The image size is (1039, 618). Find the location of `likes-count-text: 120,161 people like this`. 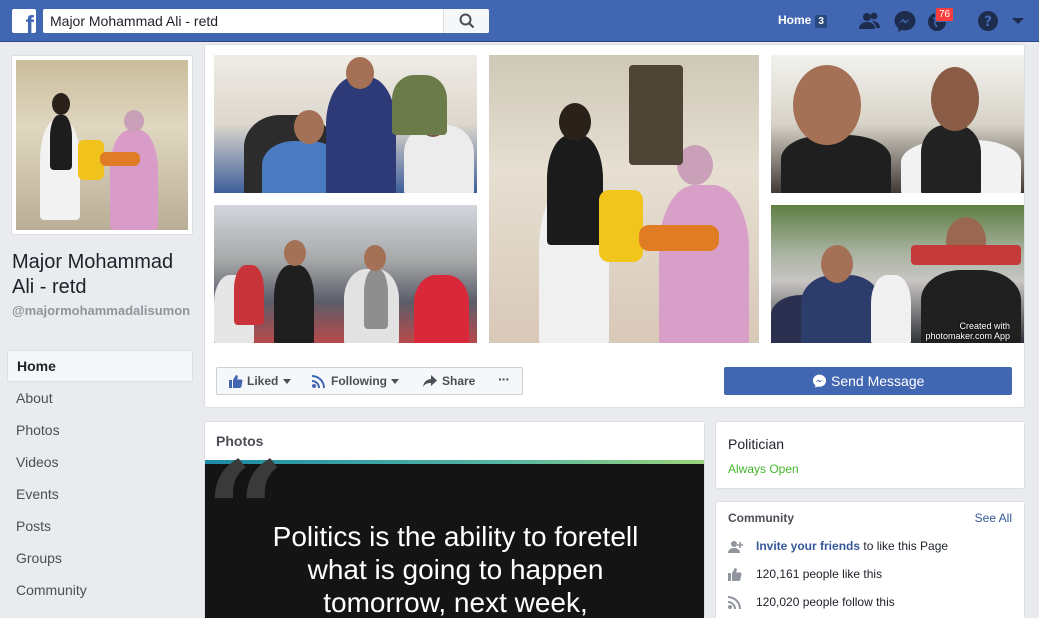

likes-count-text: 120,161 people like this is located at coordinates (819, 574).